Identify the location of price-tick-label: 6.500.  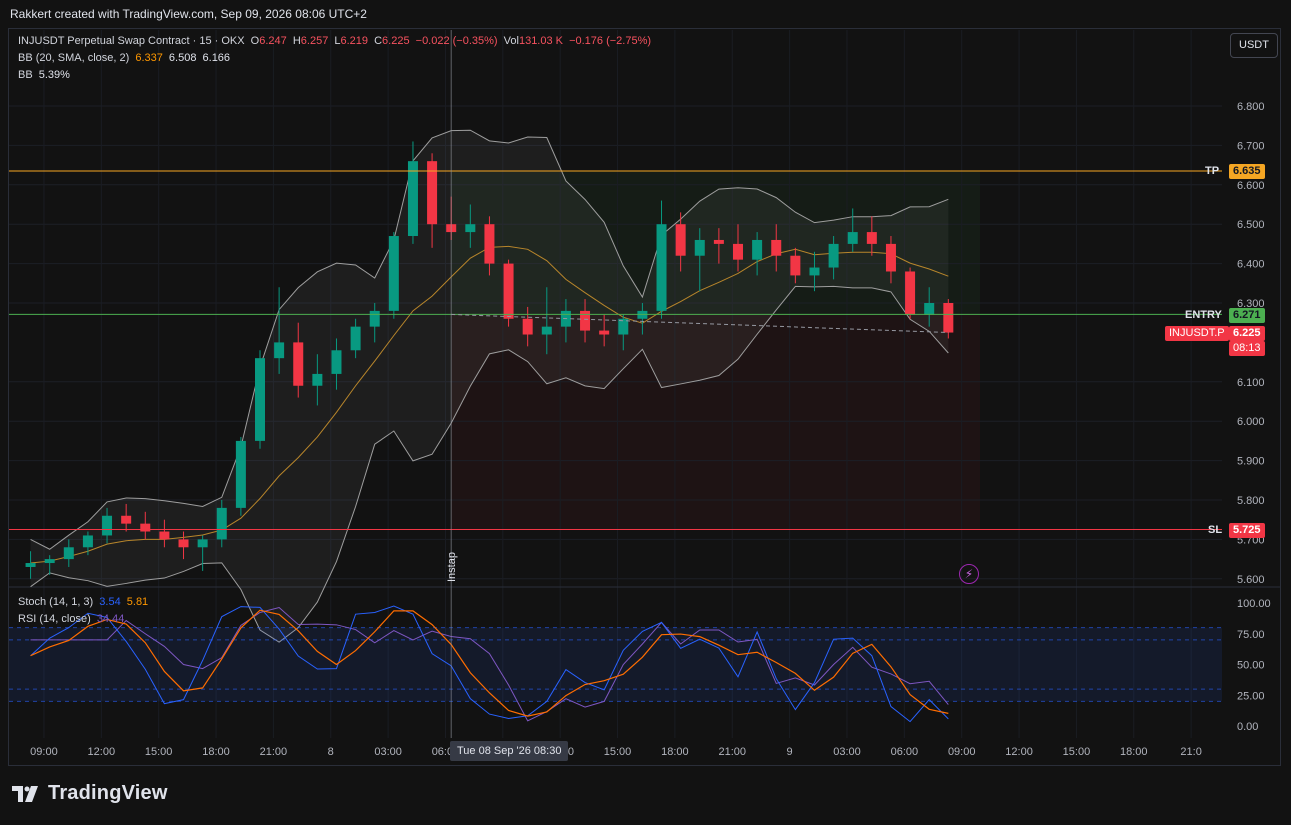
(1251, 225).